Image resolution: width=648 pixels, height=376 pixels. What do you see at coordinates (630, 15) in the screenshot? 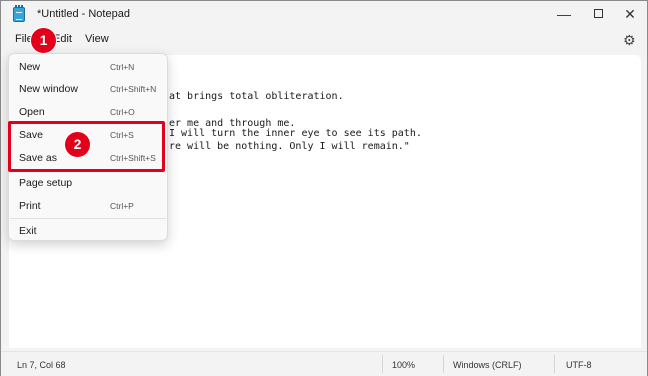
I see `close-button: ✕` at bounding box center [630, 15].